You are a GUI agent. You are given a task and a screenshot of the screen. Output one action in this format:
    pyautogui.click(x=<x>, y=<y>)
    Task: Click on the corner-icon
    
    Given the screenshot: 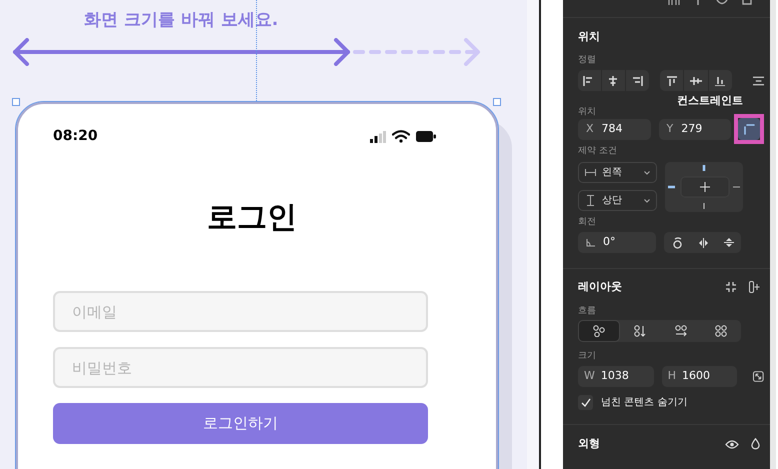 What is the action you would take?
    pyautogui.click(x=749, y=129)
    